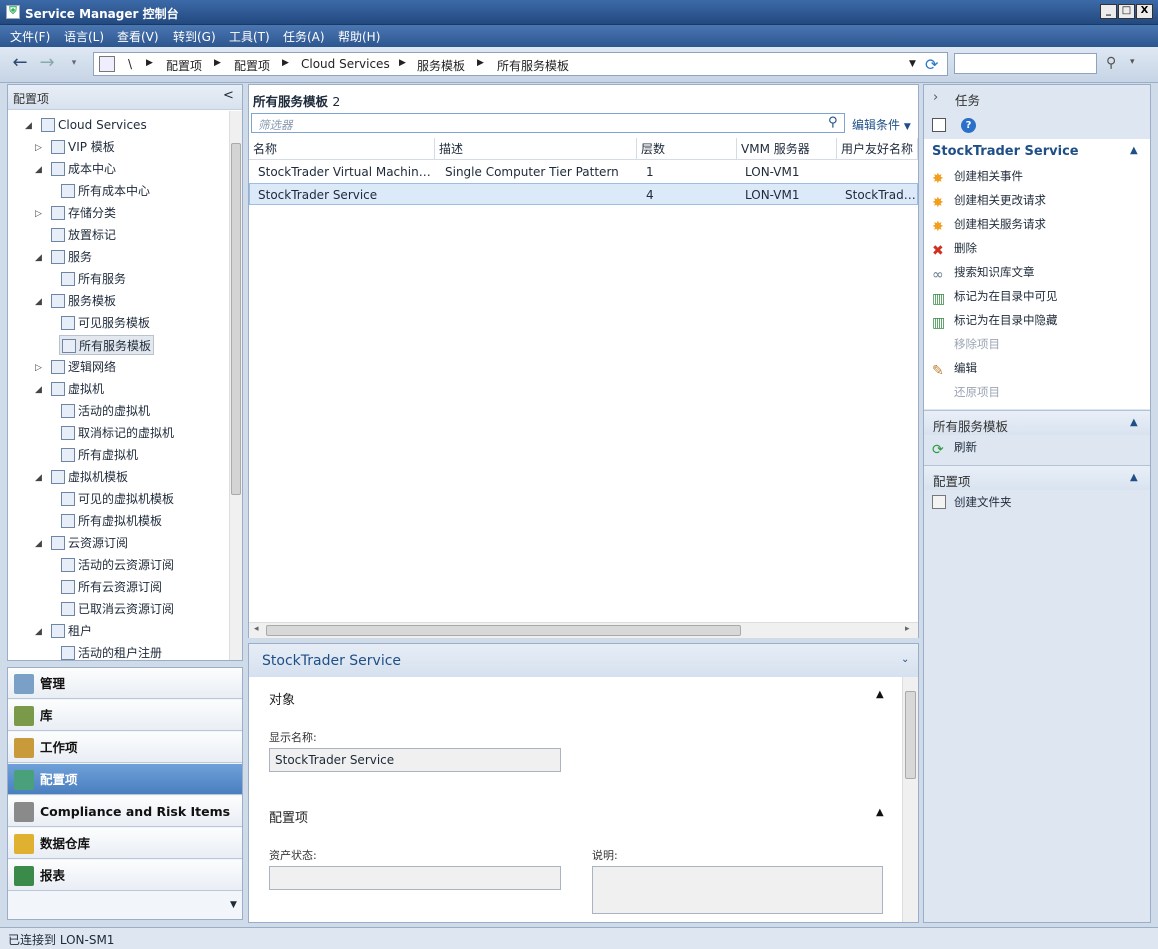  I want to click on clipboard-icon, so click(939, 125).